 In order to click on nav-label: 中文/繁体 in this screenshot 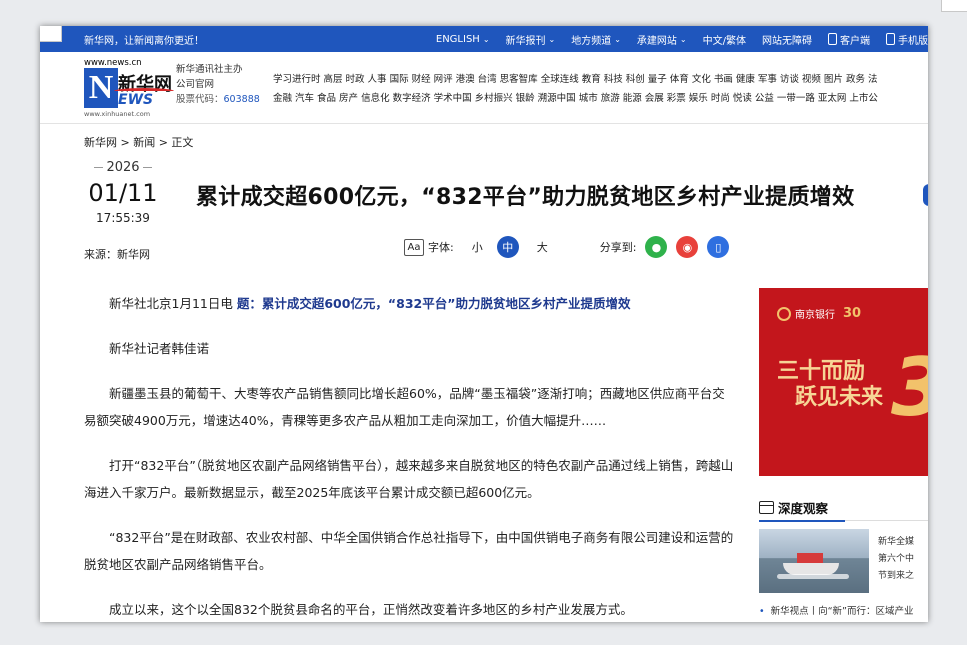, I will do `click(724, 41)`.